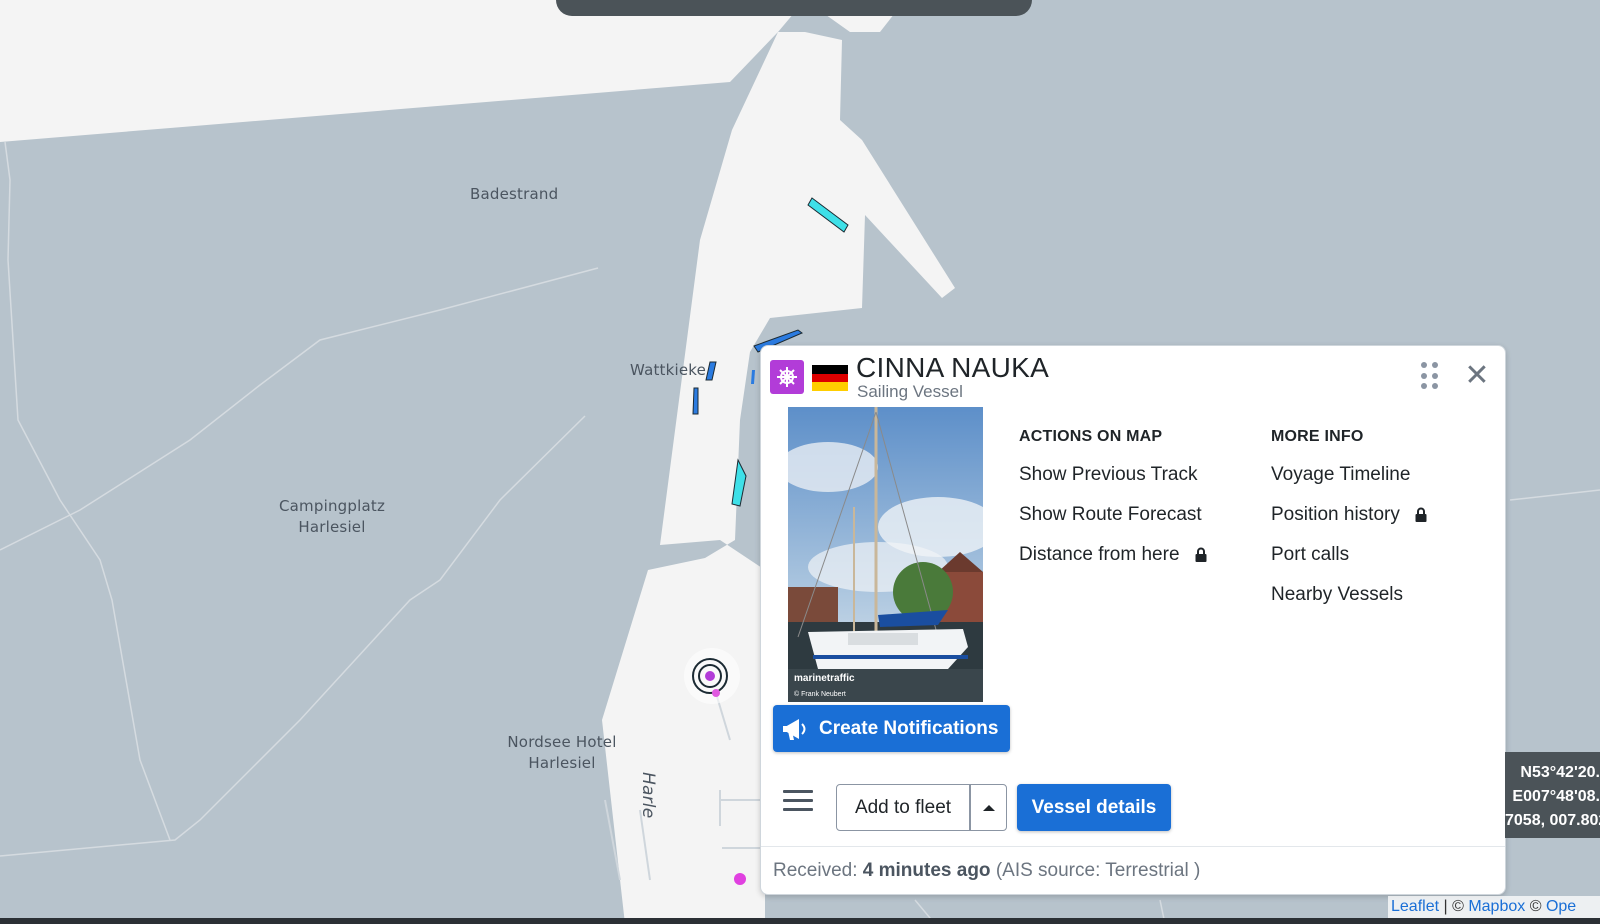  Describe the element at coordinates (926, 870) in the screenshot. I see `received-time: 4 minutes ago` at that location.